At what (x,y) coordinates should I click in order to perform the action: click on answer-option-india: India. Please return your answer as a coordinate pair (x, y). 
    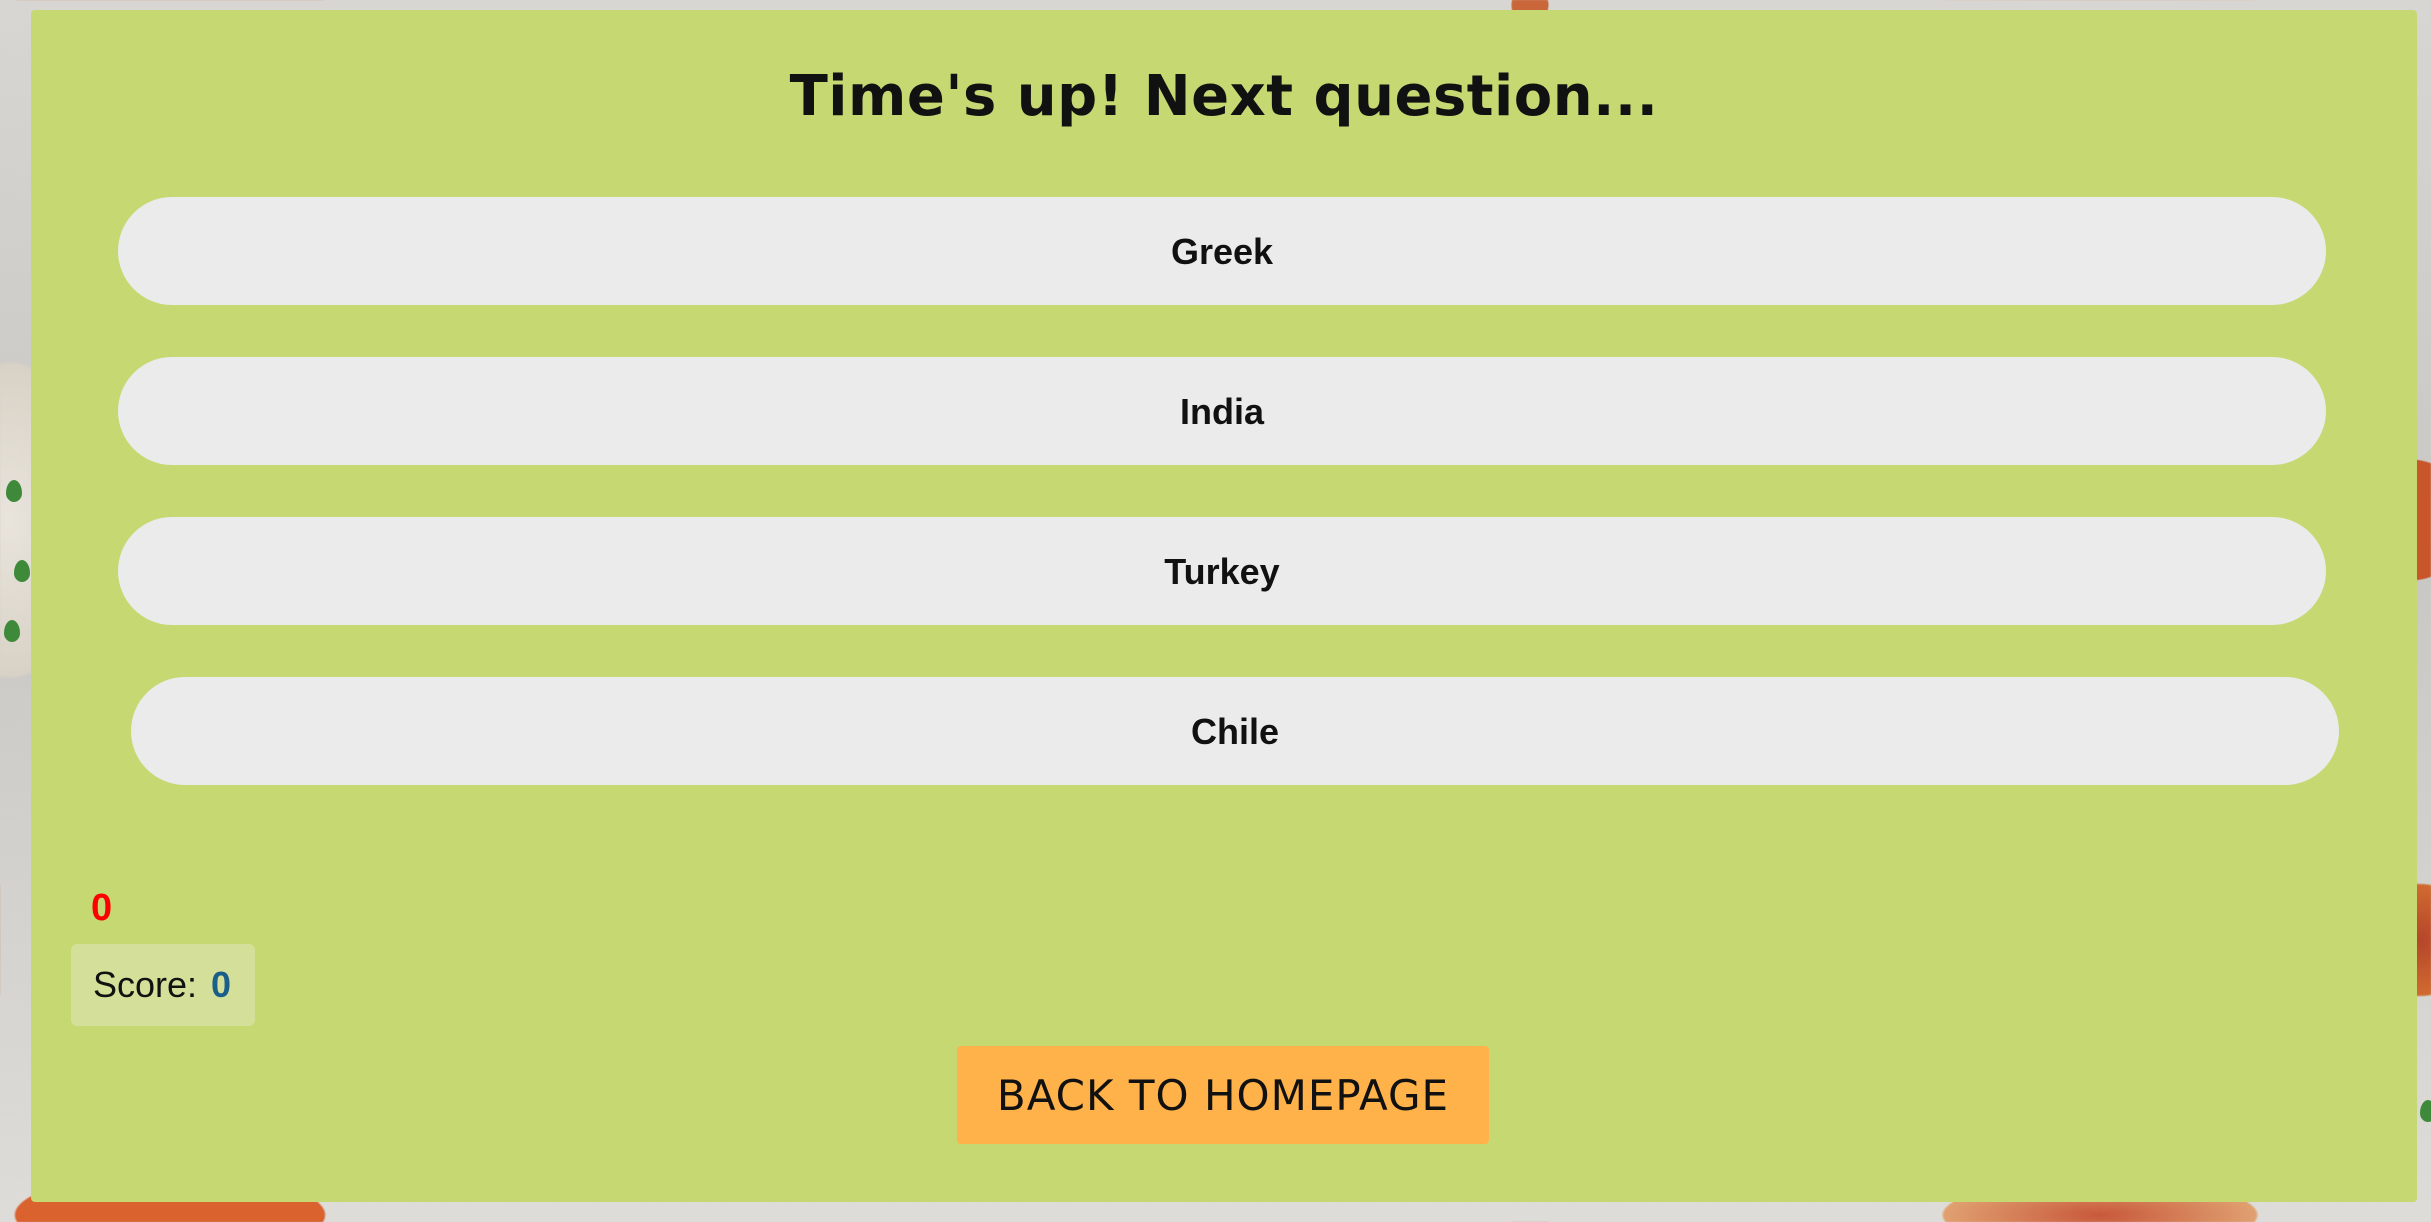
    Looking at the image, I should click on (1222, 411).